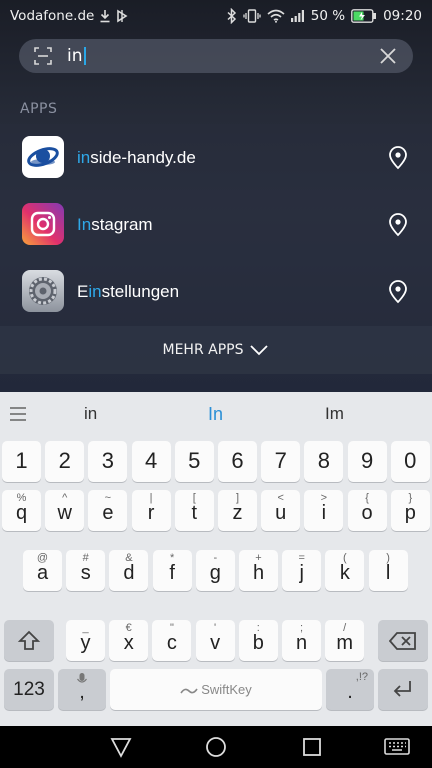 This screenshot has height=768, width=432. What do you see at coordinates (42, 573) in the screenshot?
I see `key-label: a` at bounding box center [42, 573].